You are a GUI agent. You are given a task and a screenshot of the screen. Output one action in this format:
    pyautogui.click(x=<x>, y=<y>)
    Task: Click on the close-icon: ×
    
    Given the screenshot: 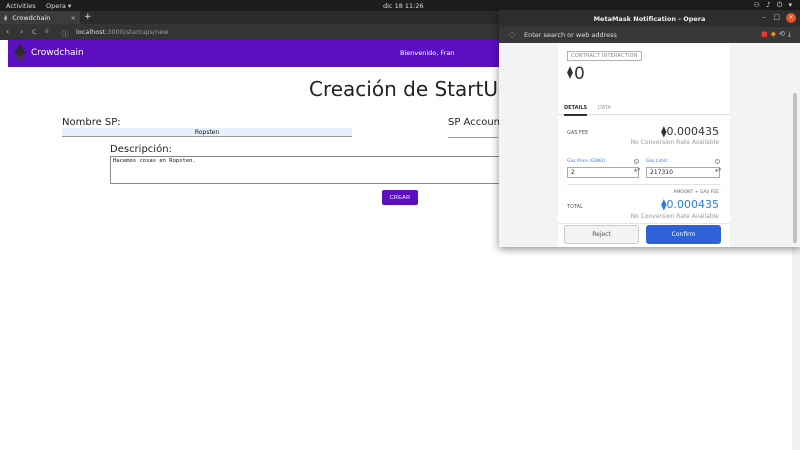 What is the action you would take?
    pyautogui.click(x=73, y=18)
    